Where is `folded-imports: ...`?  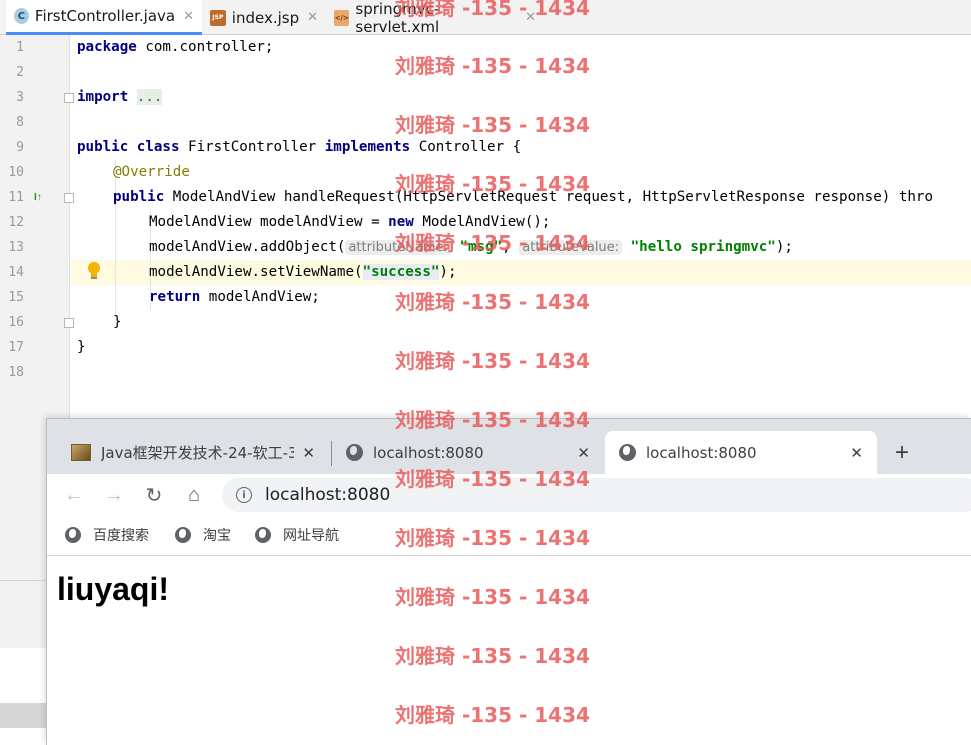 folded-imports: ... is located at coordinates (149, 97).